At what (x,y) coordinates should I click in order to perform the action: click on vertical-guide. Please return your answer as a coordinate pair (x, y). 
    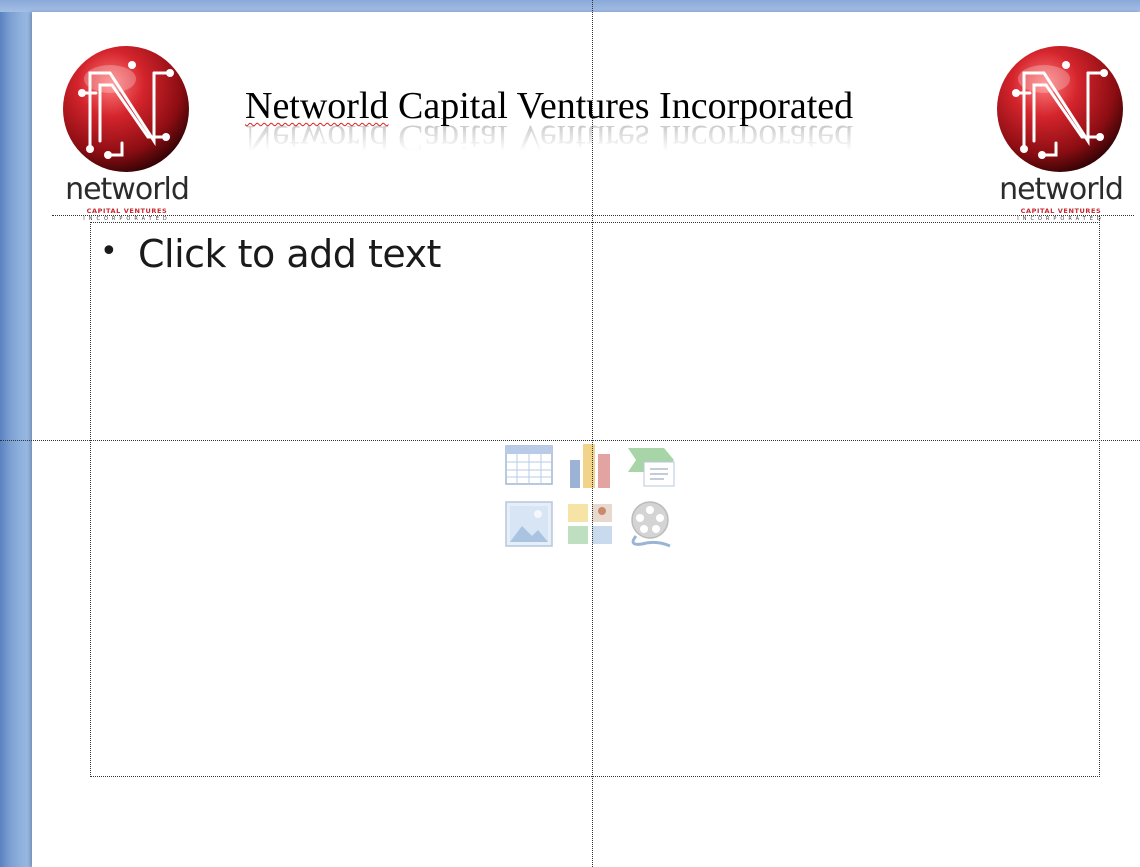
    Looking at the image, I should click on (592, 433).